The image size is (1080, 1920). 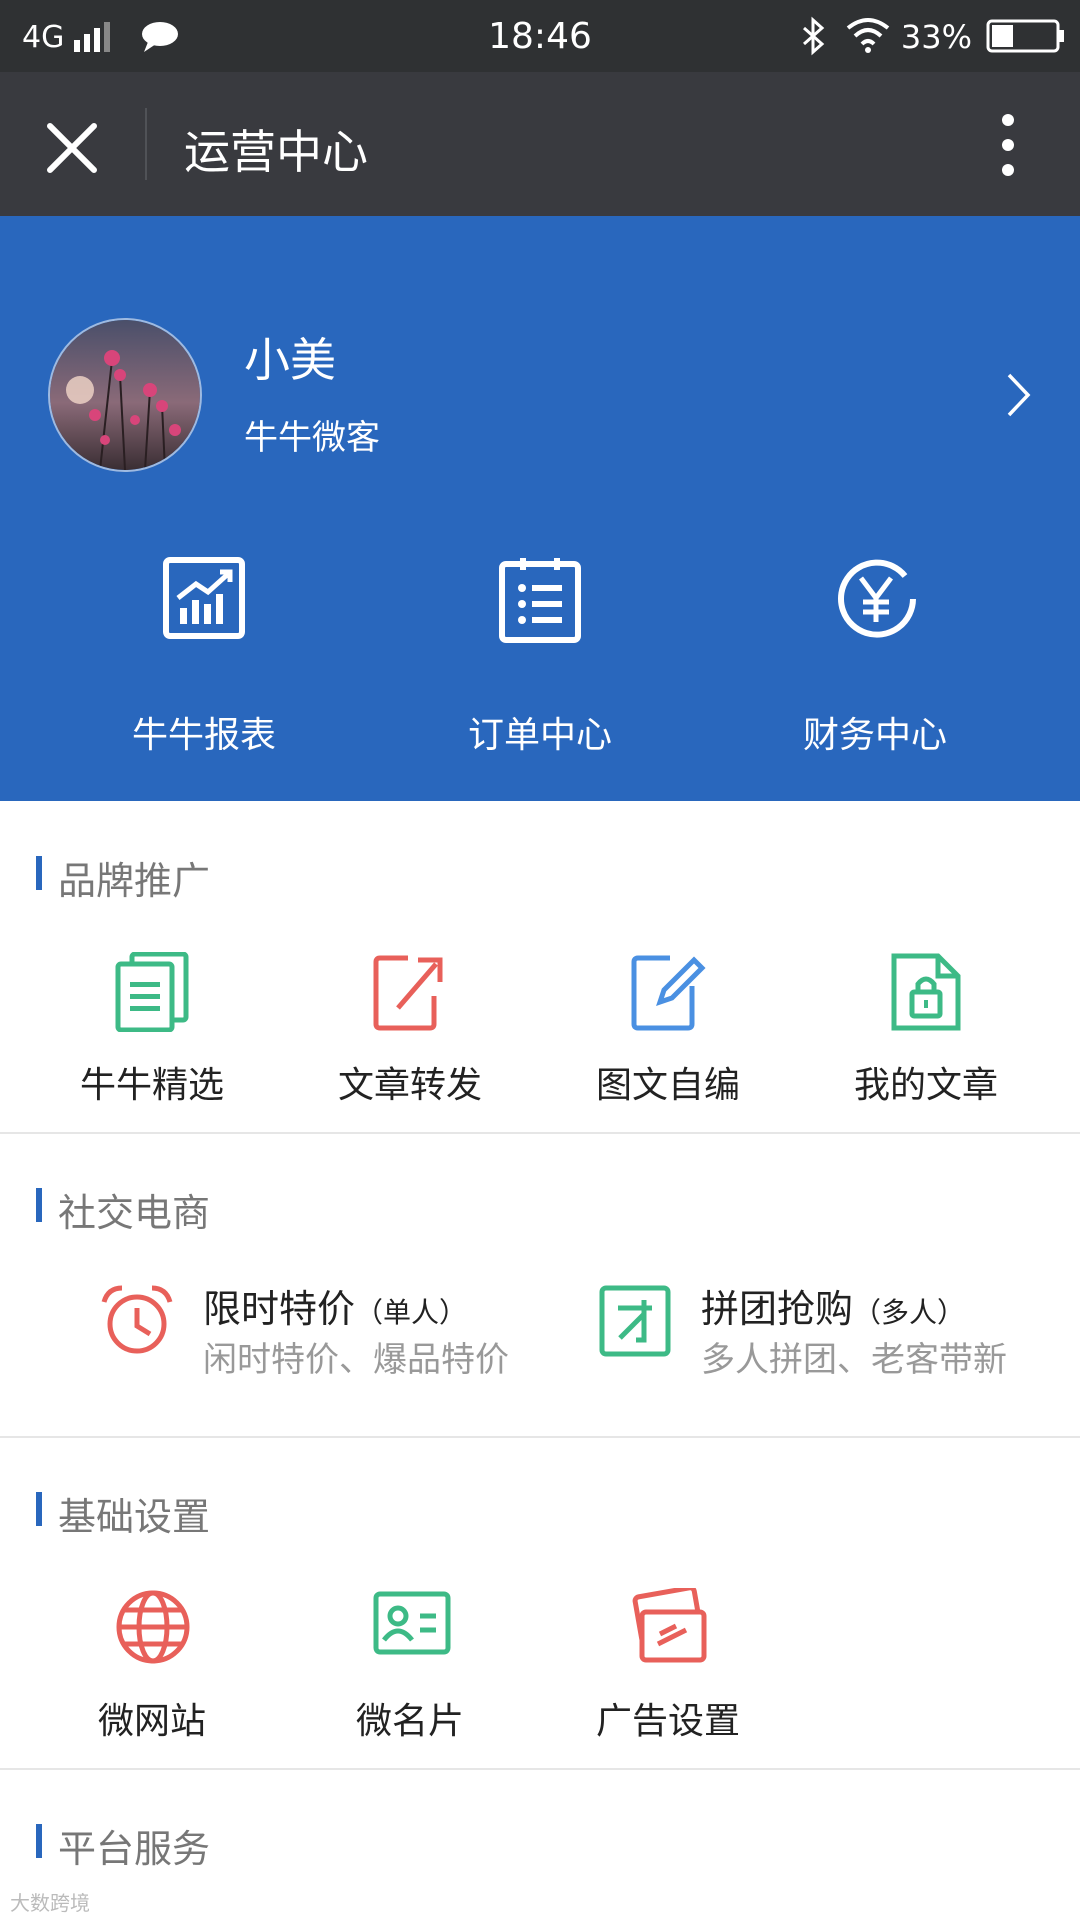 I want to click on more-icon, so click(x=1008, y=145).